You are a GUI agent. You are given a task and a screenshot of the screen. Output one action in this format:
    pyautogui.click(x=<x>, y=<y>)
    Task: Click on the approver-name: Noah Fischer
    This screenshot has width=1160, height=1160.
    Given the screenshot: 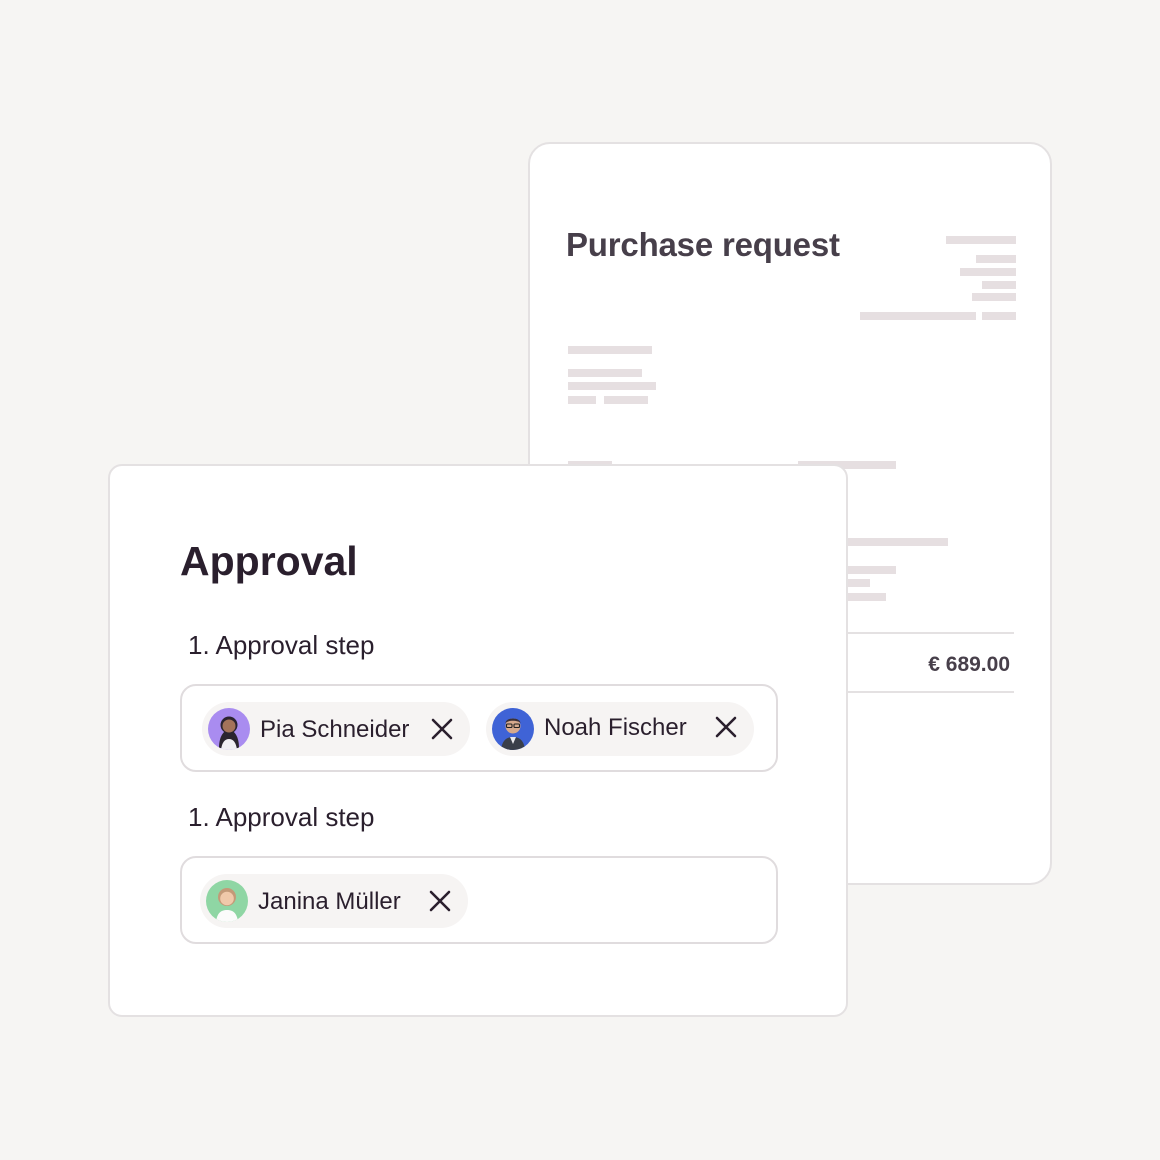 What is the action you would take?
    pyautogui.click(x=615, y=727)
    